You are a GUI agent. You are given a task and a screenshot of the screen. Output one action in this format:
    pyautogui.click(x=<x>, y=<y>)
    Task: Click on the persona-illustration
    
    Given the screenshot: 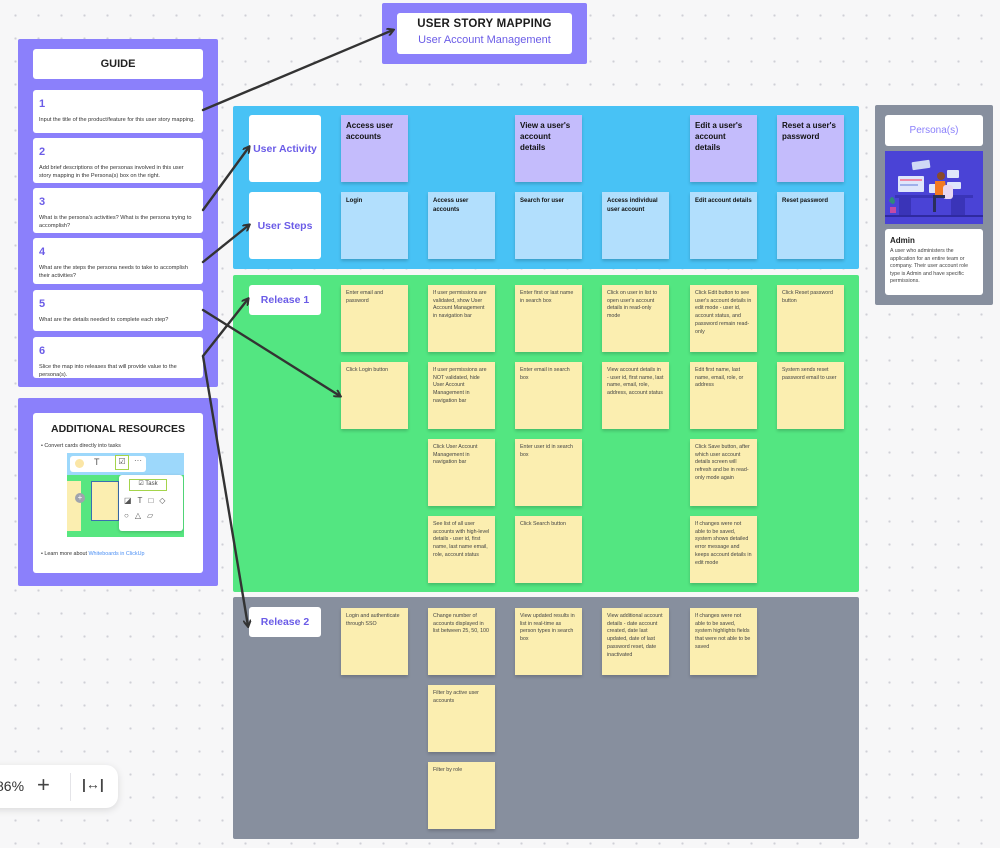 What is the action you would take?
    pyautogui.click(x=934, y=187)
    